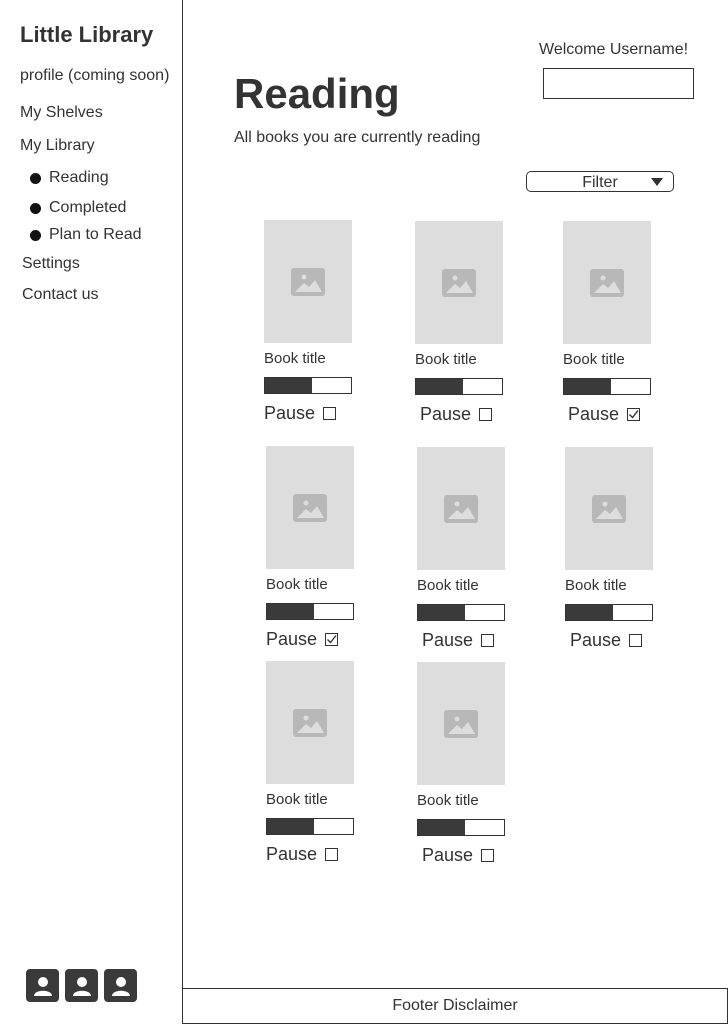  I want to click on welcome-text: Welcome Username!, so click(614, 49).